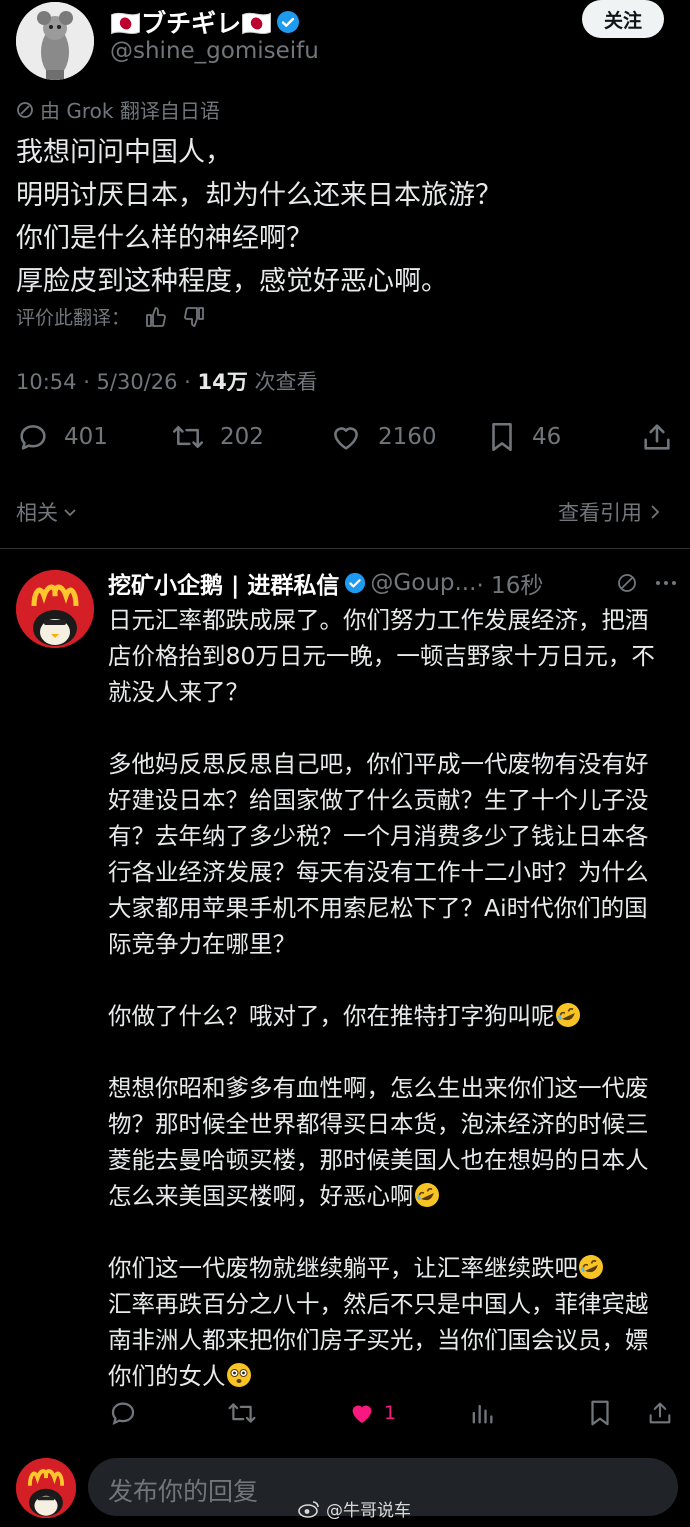  I want to click on reply-action-bar: 1, so click(389, 1416).